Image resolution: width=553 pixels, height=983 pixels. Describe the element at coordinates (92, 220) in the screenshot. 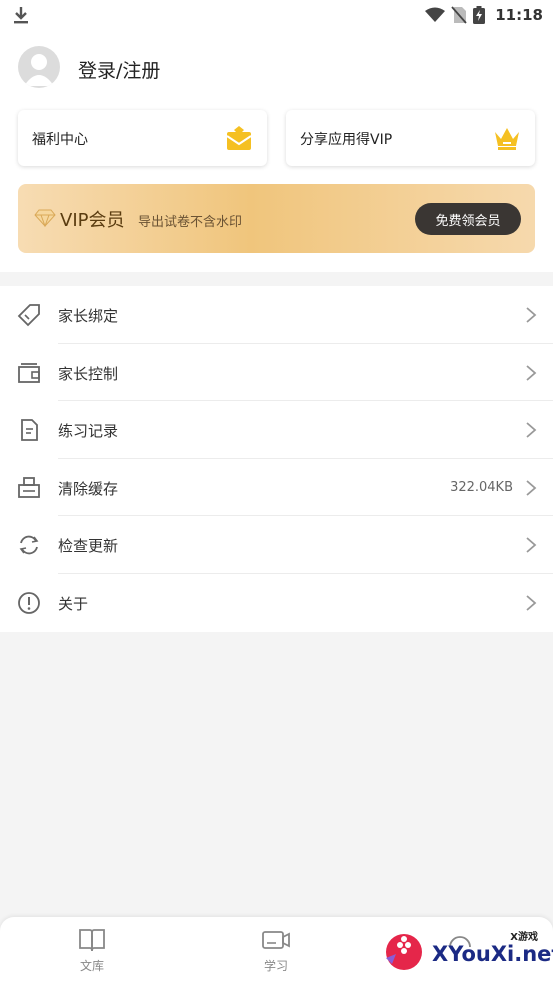

I see `vip-title: VIP会员` at that location.